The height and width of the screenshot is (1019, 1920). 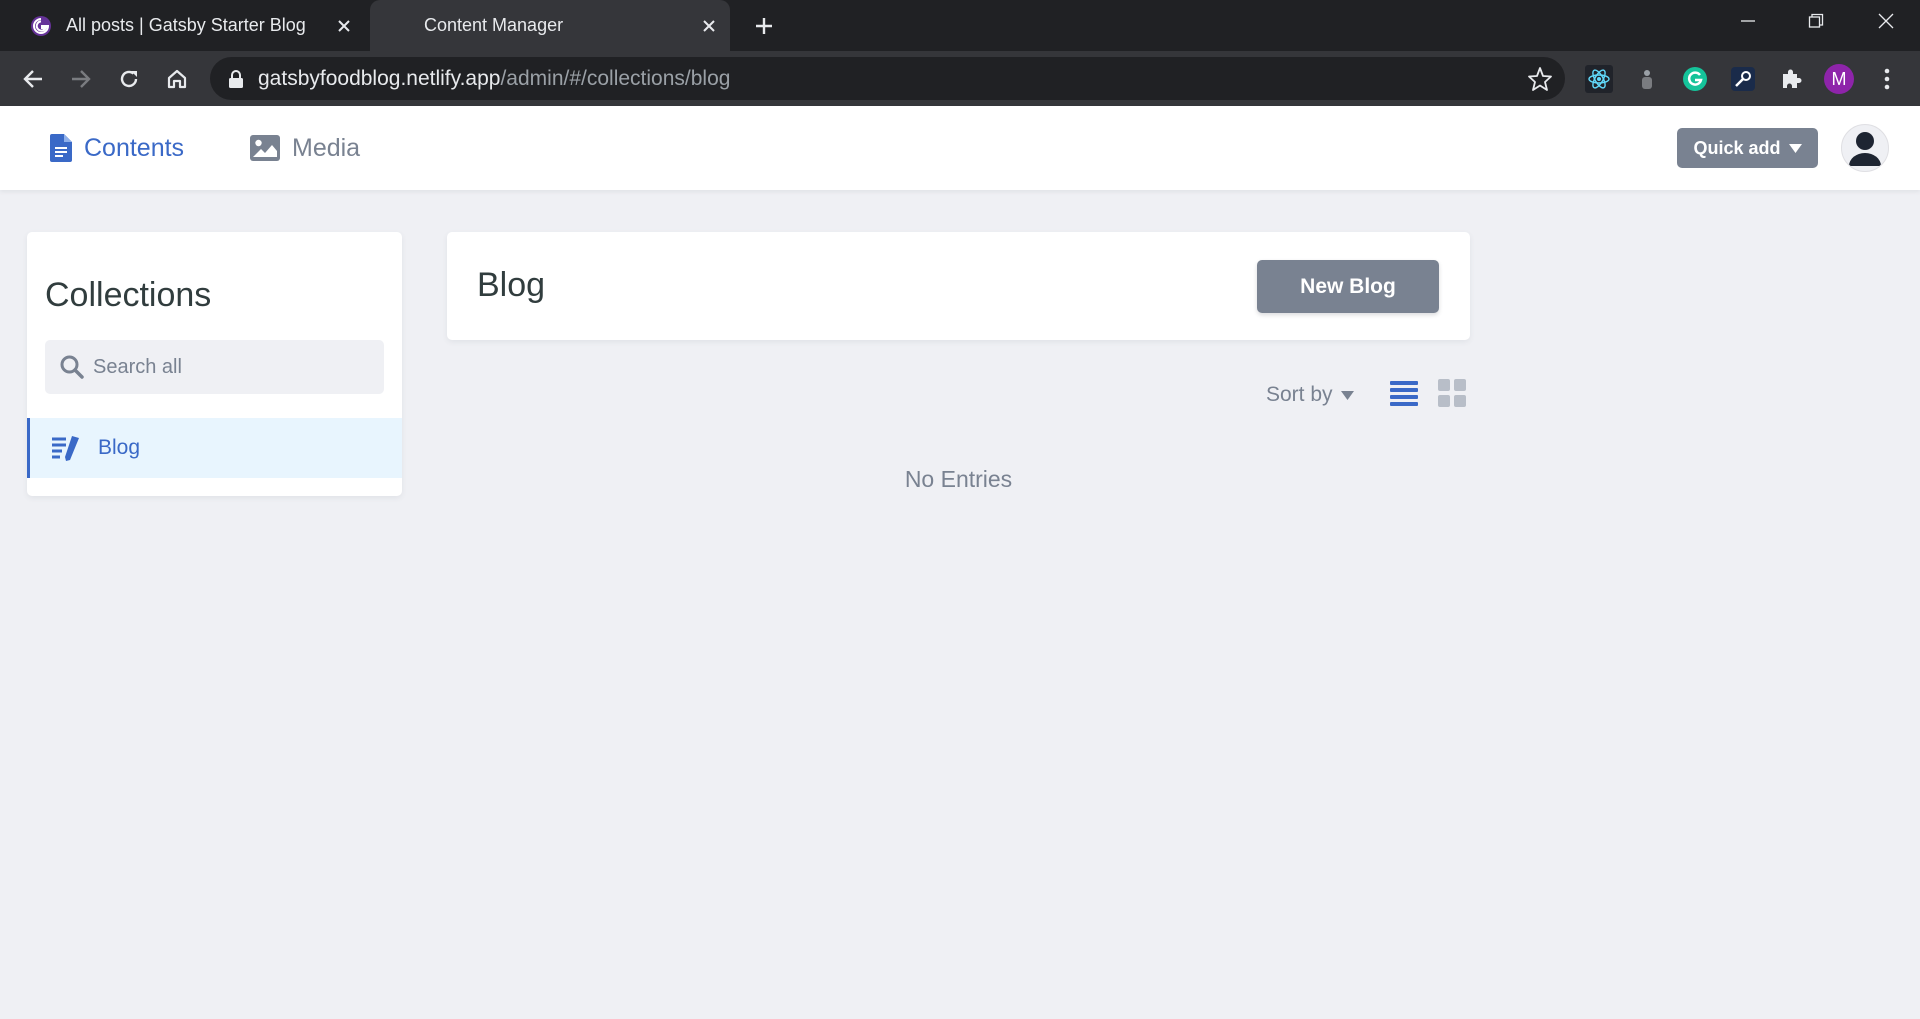 I want to click on app-header: Contents Media Quick add, so click(x=960, y=148).